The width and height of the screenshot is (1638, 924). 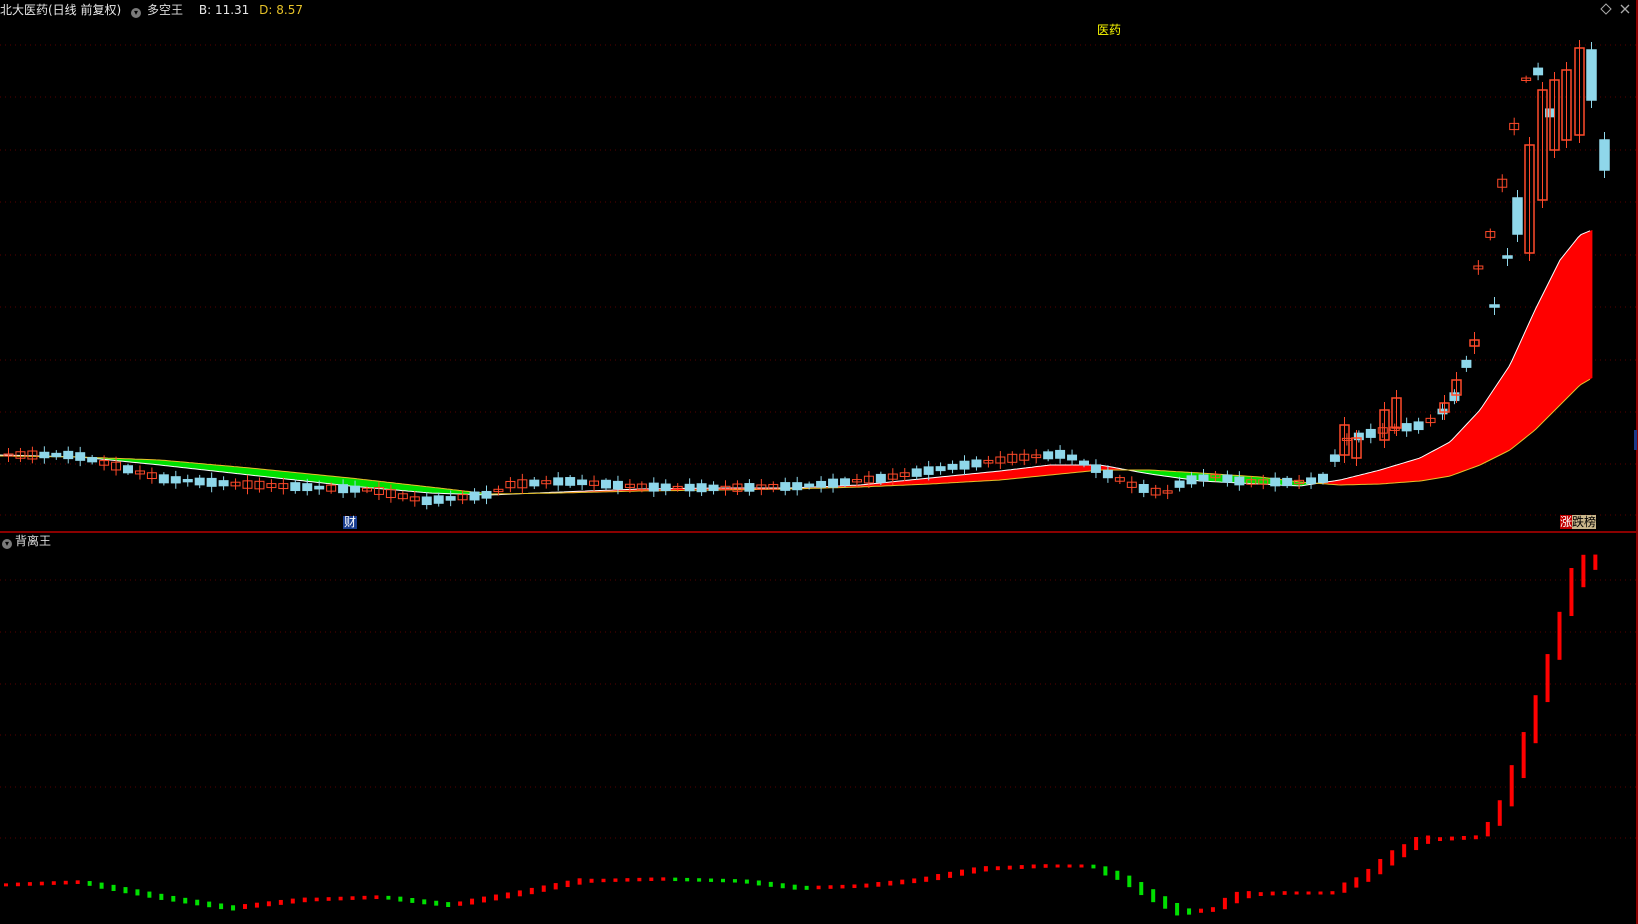 What do you see at coordinates (7, 544) in the screenshot?
I see `chevron-down-icon: ▾` at bounding box center [7, 544].